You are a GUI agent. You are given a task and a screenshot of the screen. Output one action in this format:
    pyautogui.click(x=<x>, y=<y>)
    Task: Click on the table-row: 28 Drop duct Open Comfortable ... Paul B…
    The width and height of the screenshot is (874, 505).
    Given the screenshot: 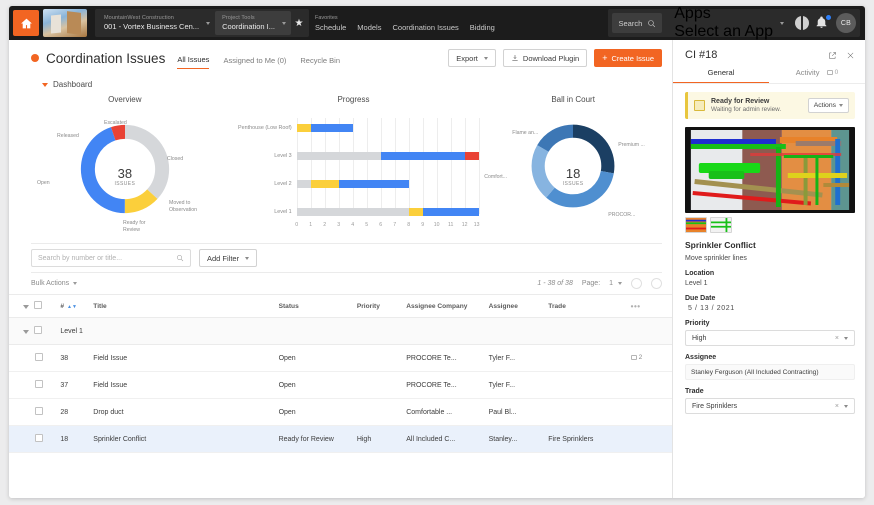 What is the action you would take?
    pyautogui.click(x=340, y=412)
    